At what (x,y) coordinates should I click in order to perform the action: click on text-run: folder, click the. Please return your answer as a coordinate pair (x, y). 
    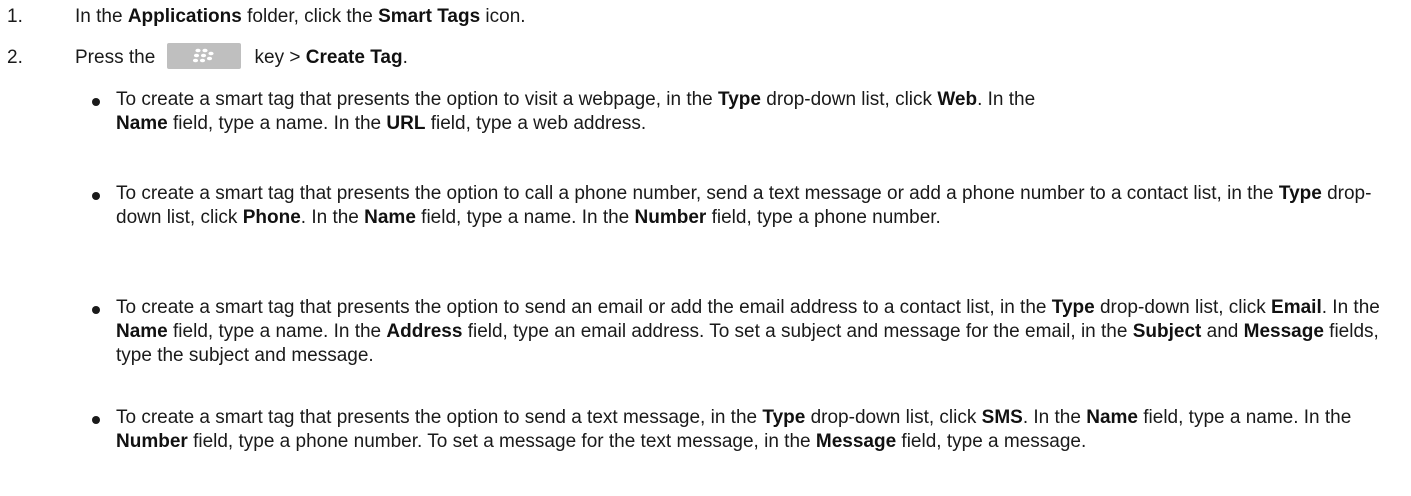
    Looking at the image, I should click on (310, 16).